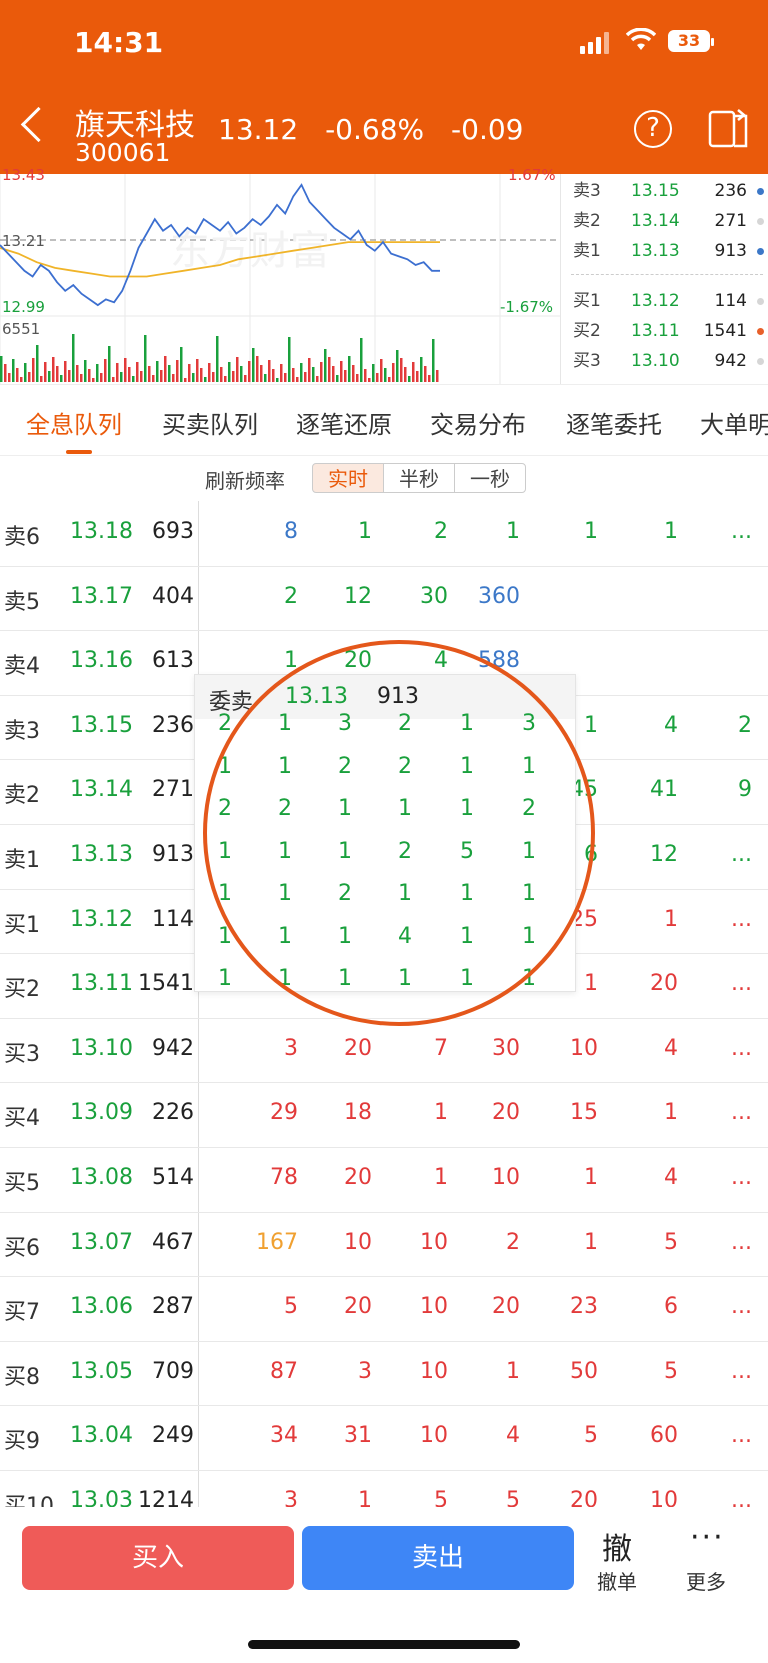 This screenshot has width=768, height=1663. Describe the element at coordinates (22, 1248) in the screenshot. I see `row-label: 买6` at that location.